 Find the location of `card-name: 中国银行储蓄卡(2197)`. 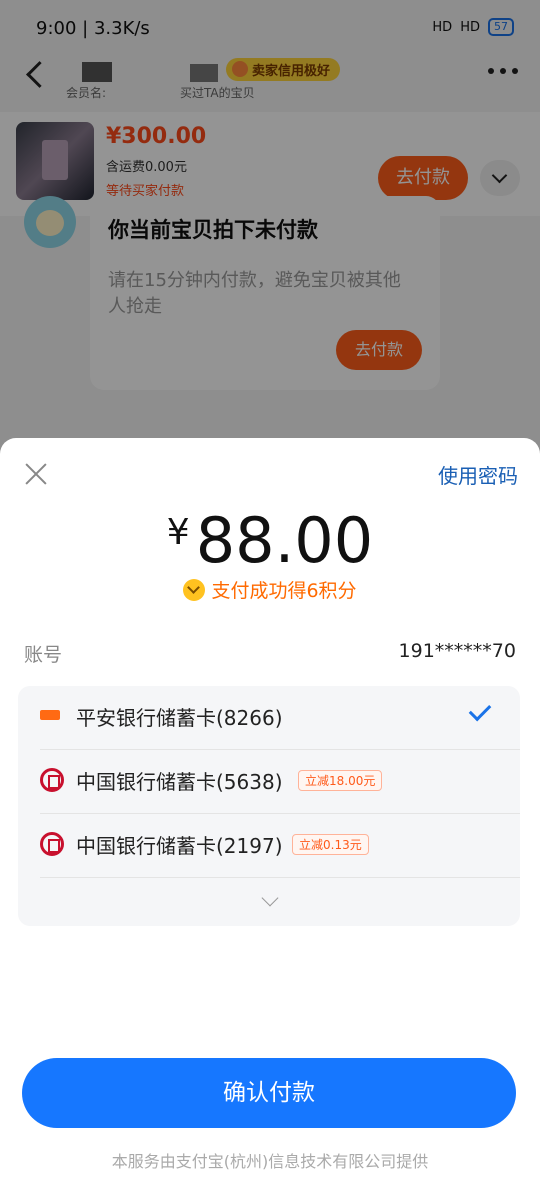

card-name: 中国银行储蓄卡(2197) is located at coordinates (179, 846).